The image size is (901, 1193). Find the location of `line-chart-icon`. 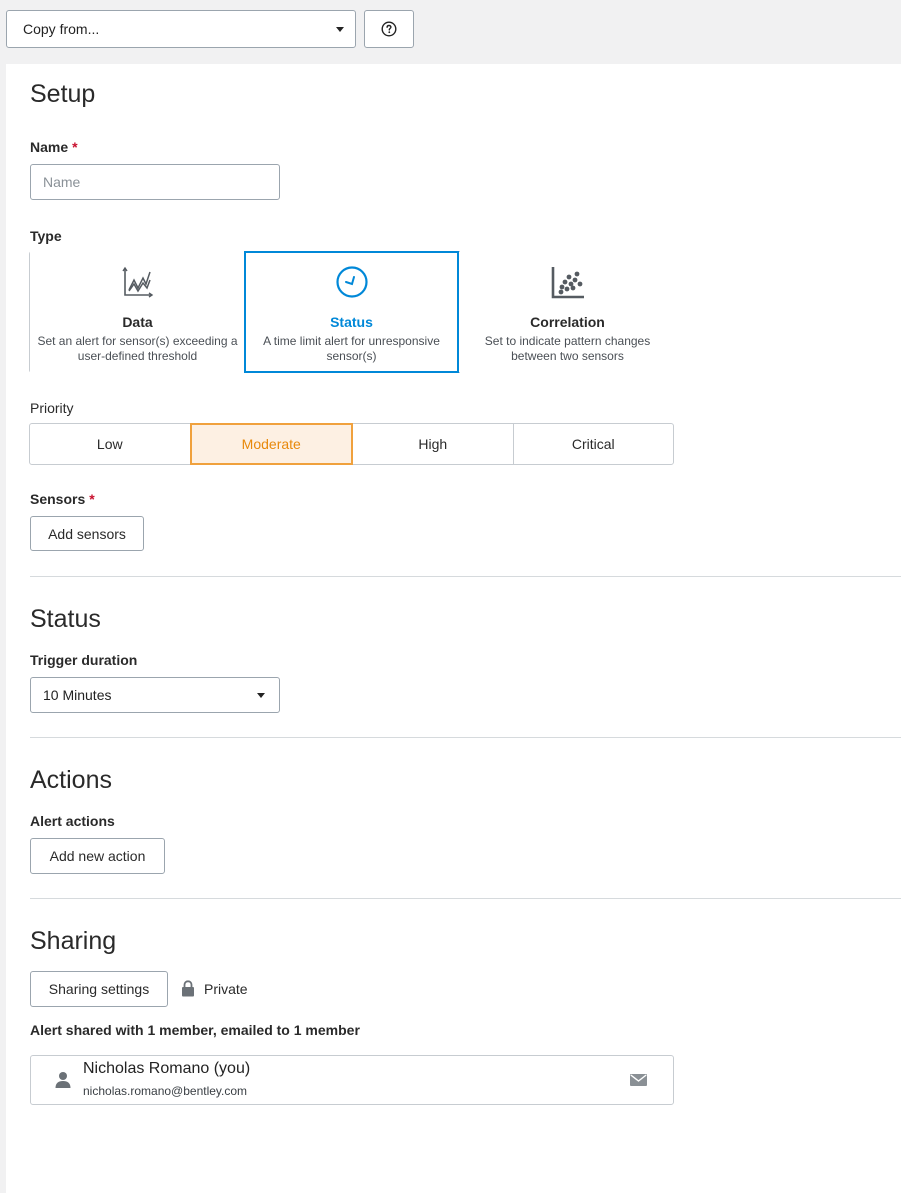

line-chart-icon is located at coordinates (137, 282).